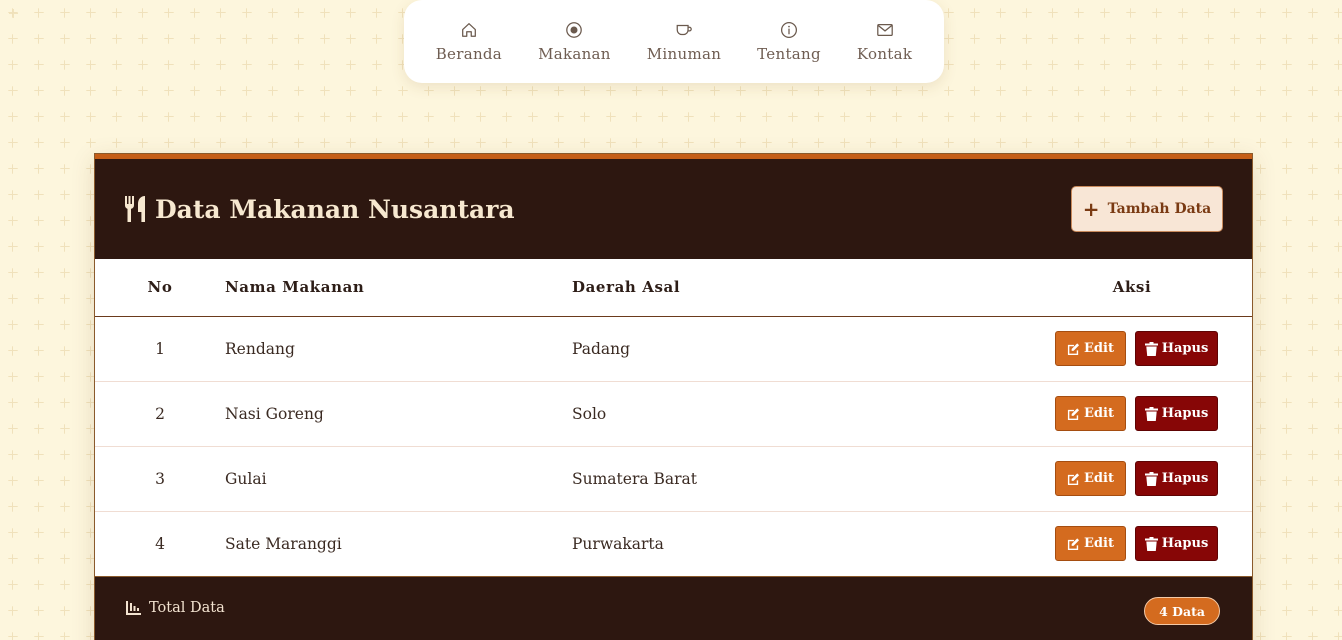 This screenshot has height=640, width=1342. I want to click on top-navigation: Beranda Makanan Minuman Tentang Kontak, so click(674, 41).